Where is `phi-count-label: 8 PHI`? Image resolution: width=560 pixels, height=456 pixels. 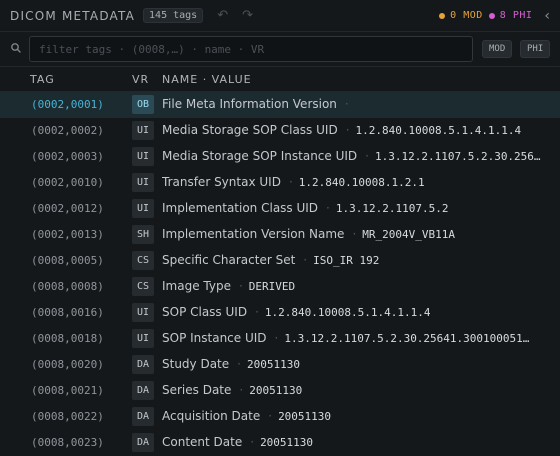 phi-count-label: 8 PHI is located at coordinates (516, 15).